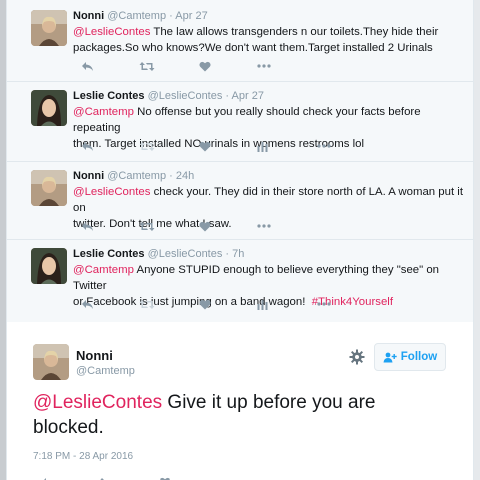  What do you see at coordinates (419, 357) in the screenshot?
I see `follow-label: Follow` at bounding box center [419, 357].